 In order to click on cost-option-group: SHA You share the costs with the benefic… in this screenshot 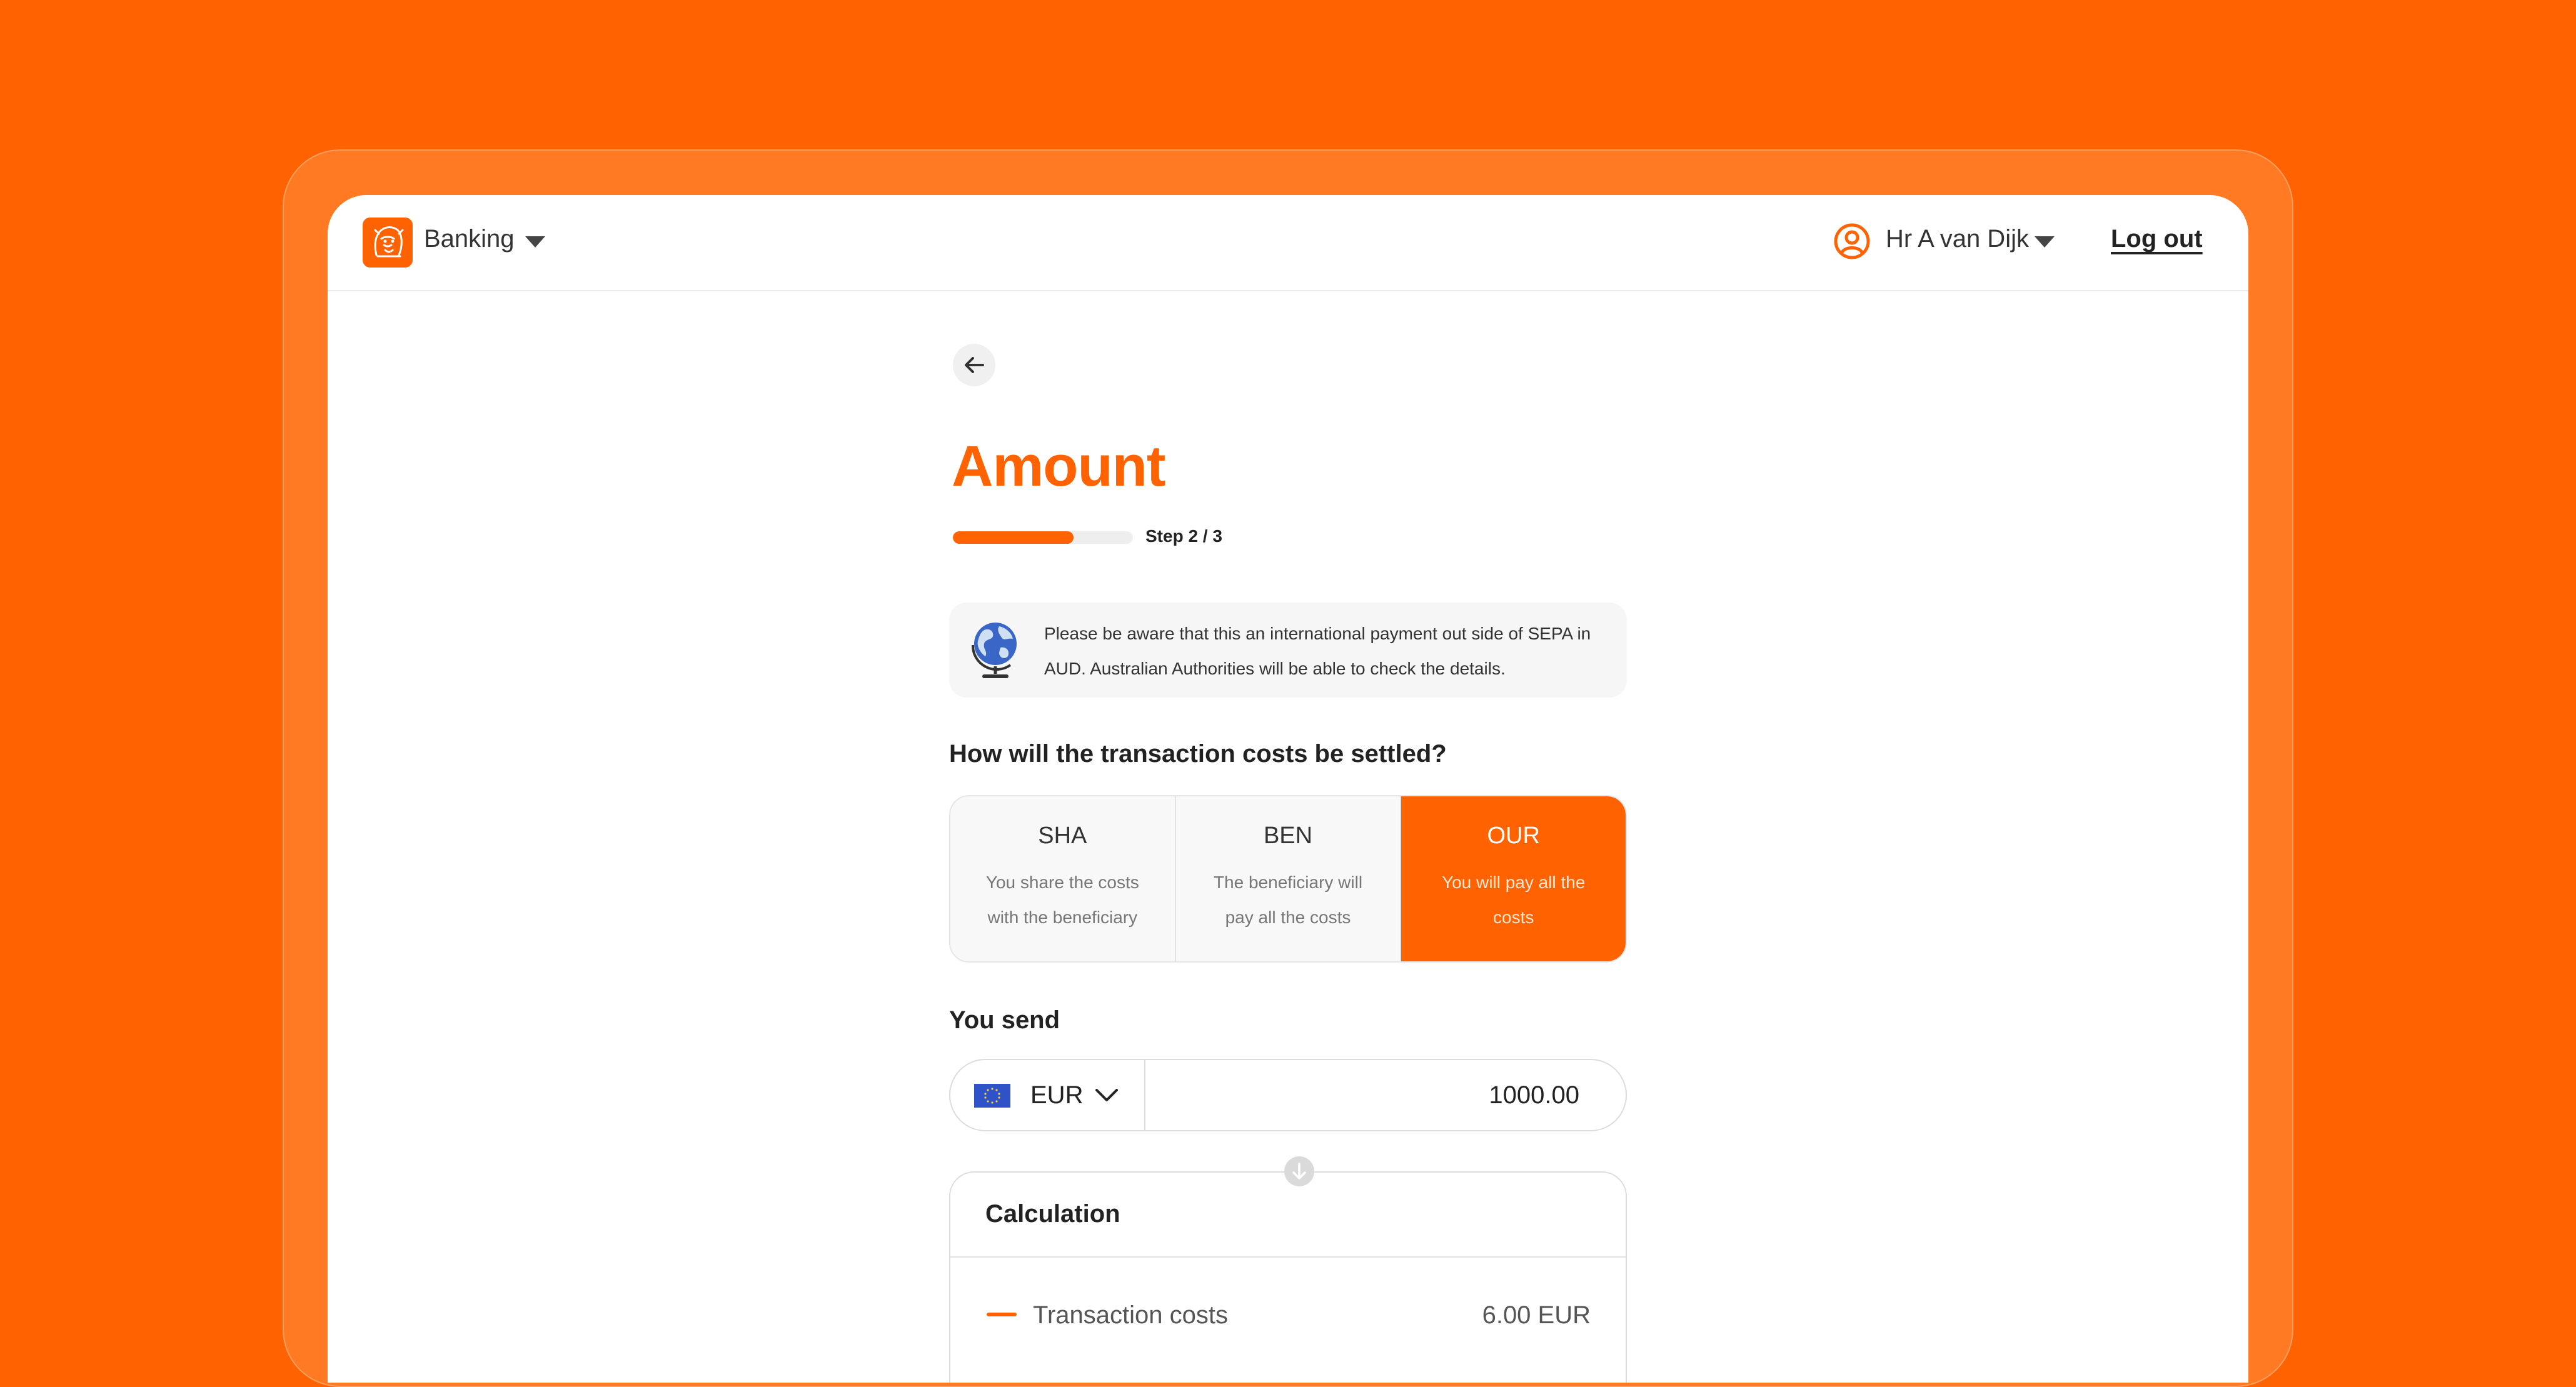, I will do `click(1288, 879)`.